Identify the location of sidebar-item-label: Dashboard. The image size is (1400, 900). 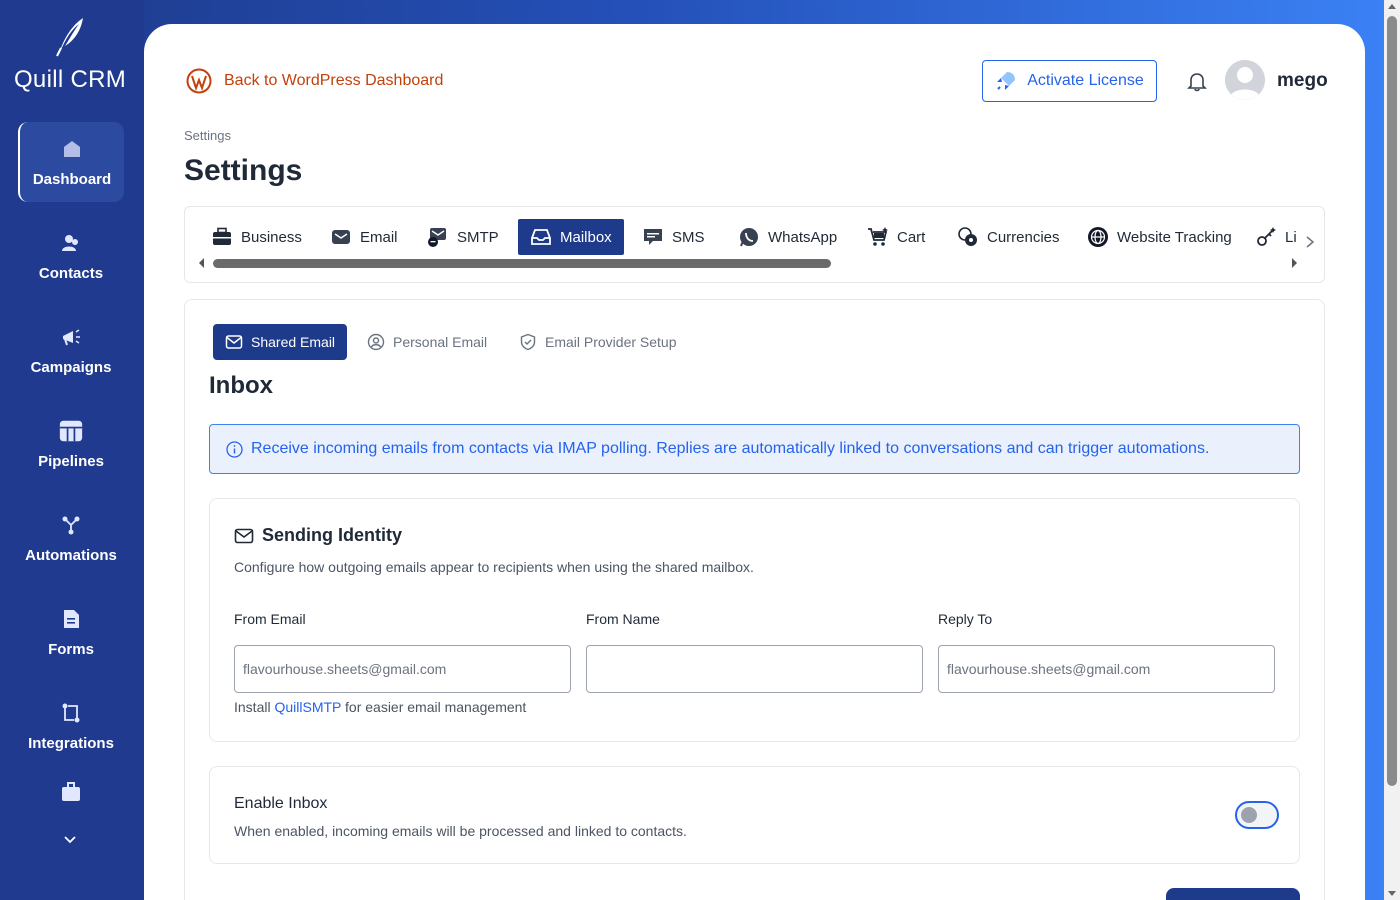
(72, 179).